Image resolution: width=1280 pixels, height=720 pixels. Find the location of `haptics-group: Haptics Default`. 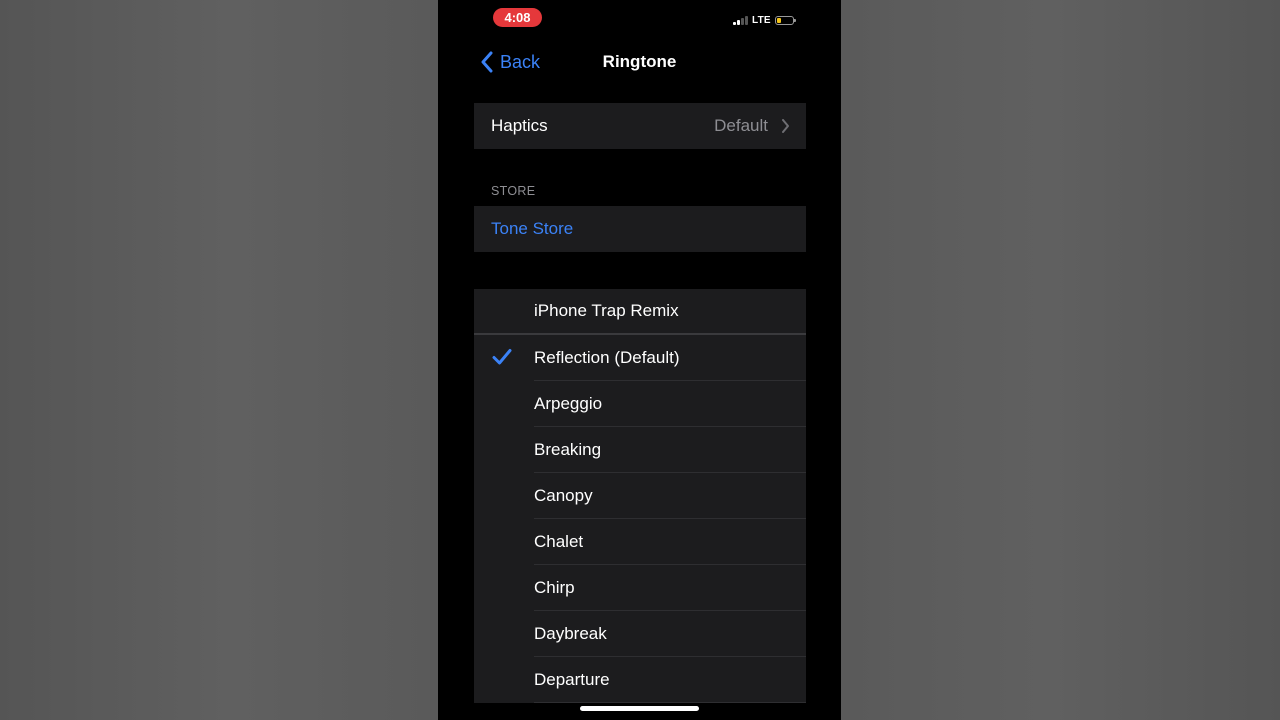

haptics-group: Haptics Default is located at coordinates (640, 126).